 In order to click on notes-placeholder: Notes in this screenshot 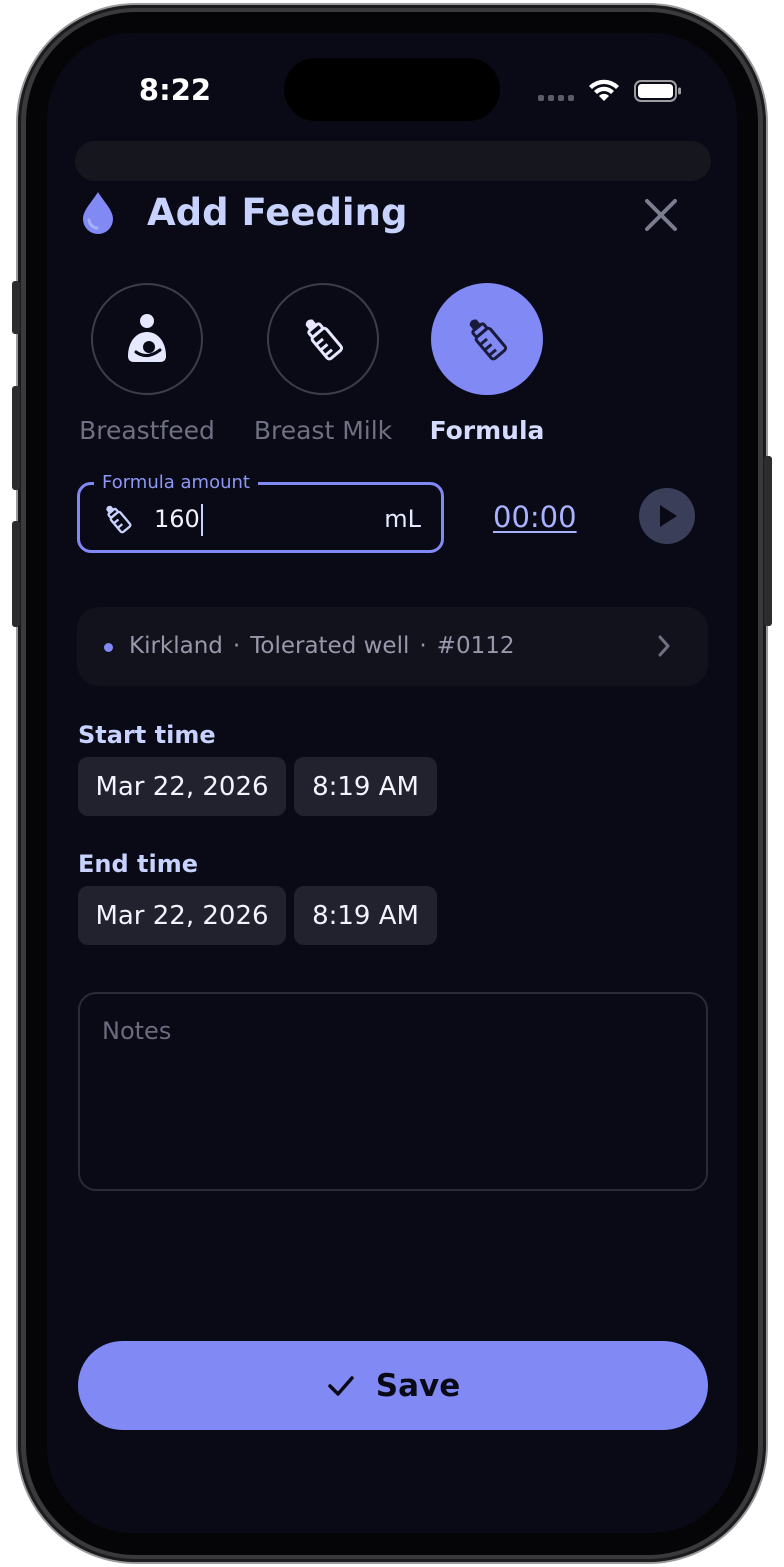, I will do `click(137, 1031)`.